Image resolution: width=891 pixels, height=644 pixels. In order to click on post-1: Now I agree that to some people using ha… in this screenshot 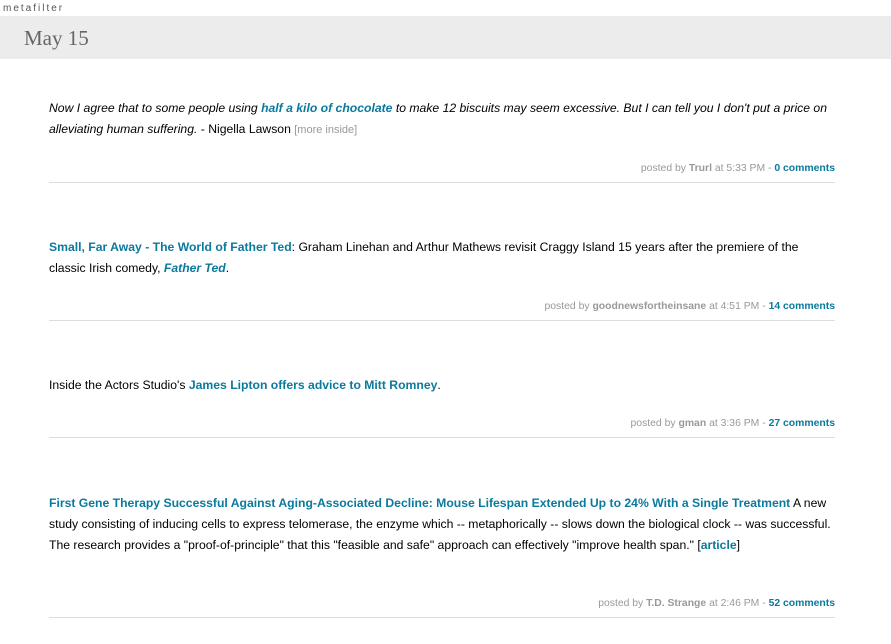, I will do `click(442, 140)`.